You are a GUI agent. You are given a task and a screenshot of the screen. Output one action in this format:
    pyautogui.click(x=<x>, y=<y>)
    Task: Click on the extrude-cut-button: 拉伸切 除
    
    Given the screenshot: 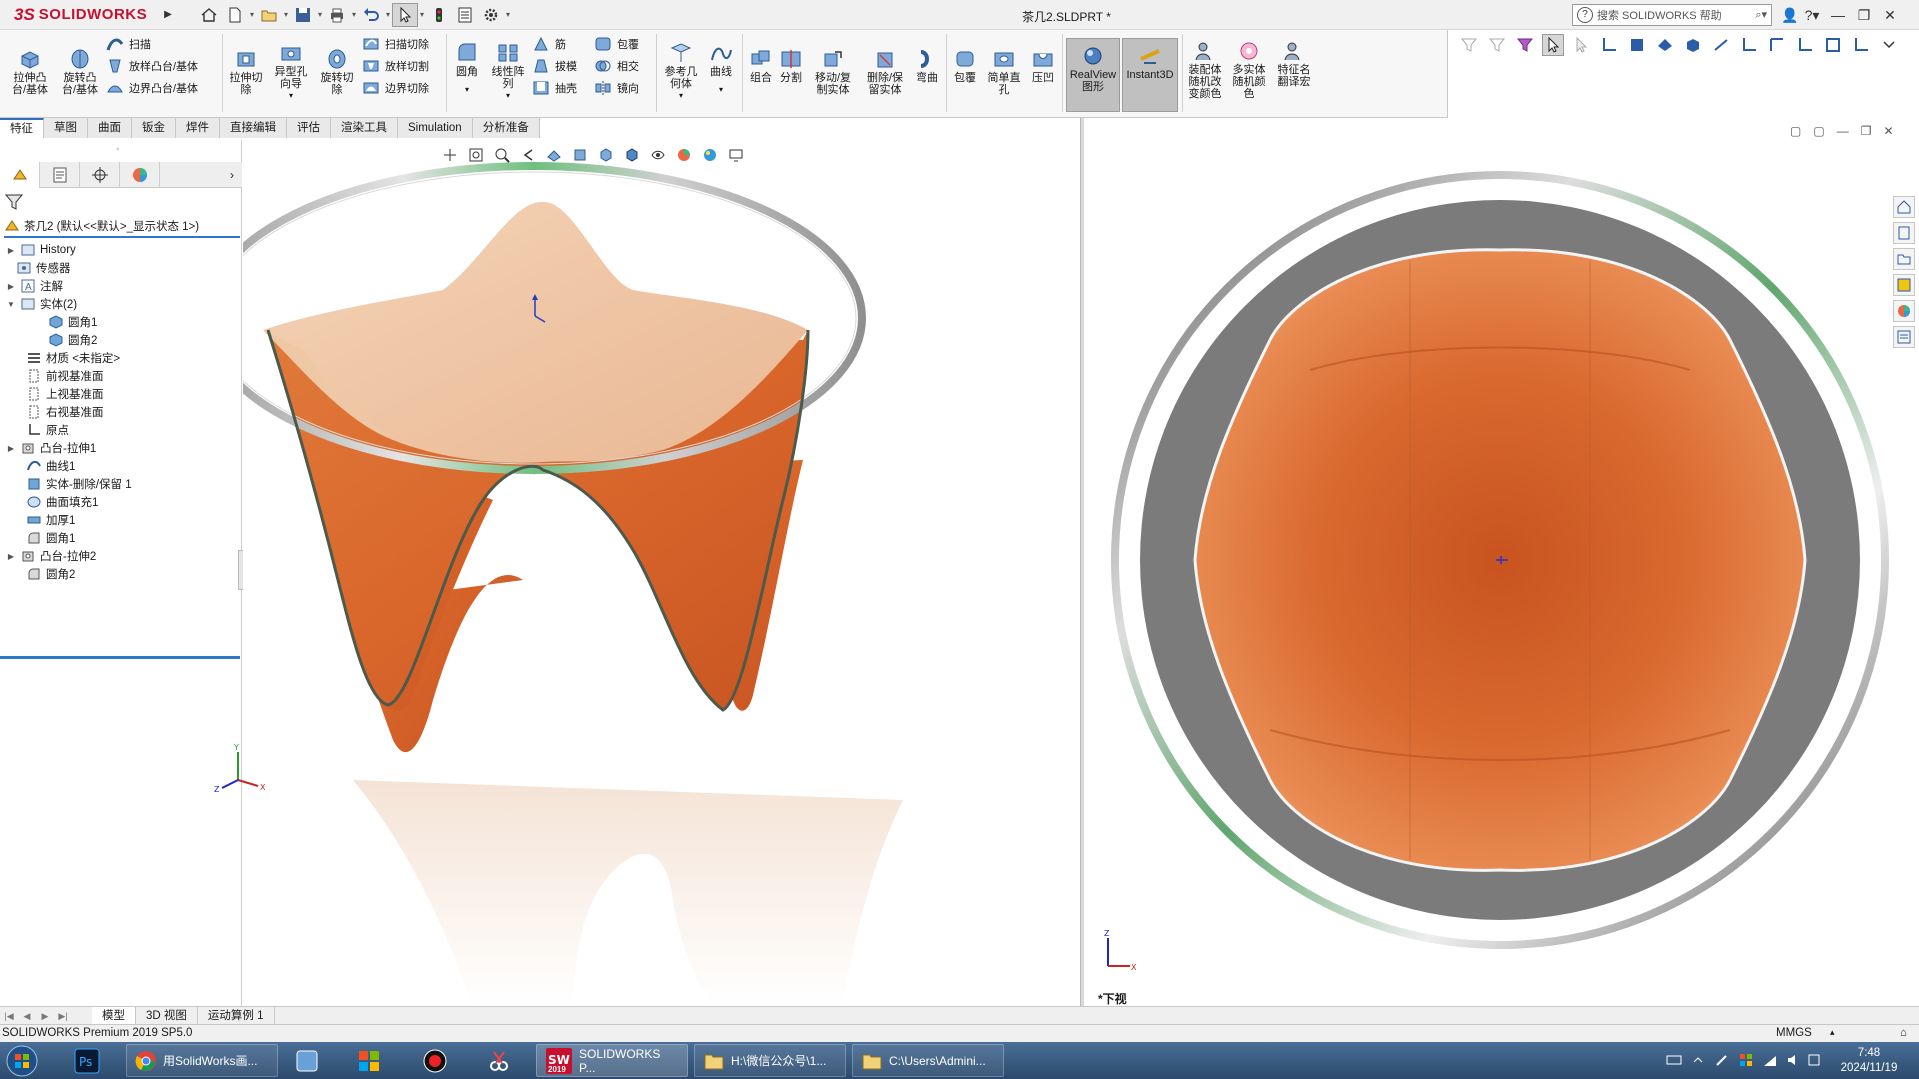 What is the action you would take?
    pyautogui.click(x=246, y=72)
    